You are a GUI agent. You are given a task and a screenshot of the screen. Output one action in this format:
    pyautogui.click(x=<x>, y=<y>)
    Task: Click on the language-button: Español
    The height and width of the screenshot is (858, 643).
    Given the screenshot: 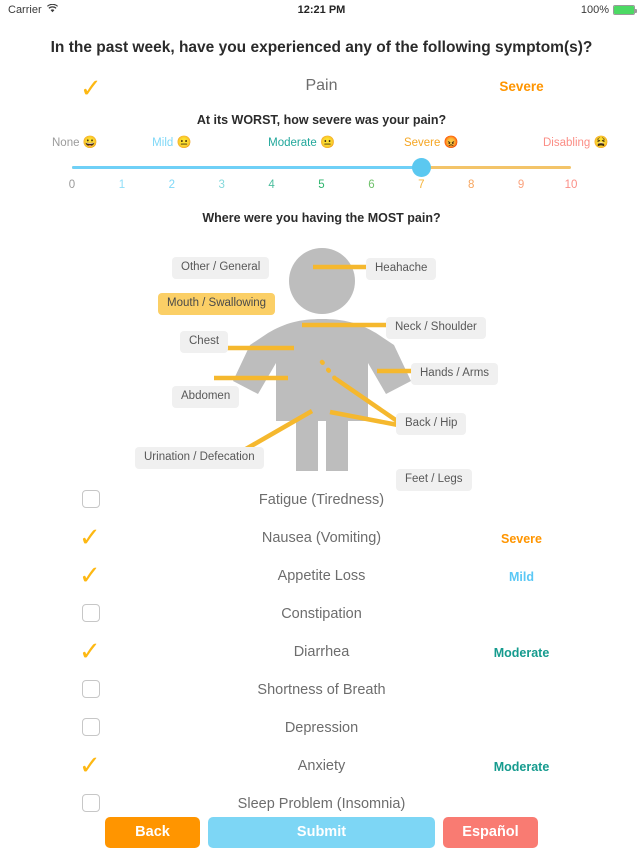 What is the action you would take?
    pyautogui.click(x=490, y=832)
    